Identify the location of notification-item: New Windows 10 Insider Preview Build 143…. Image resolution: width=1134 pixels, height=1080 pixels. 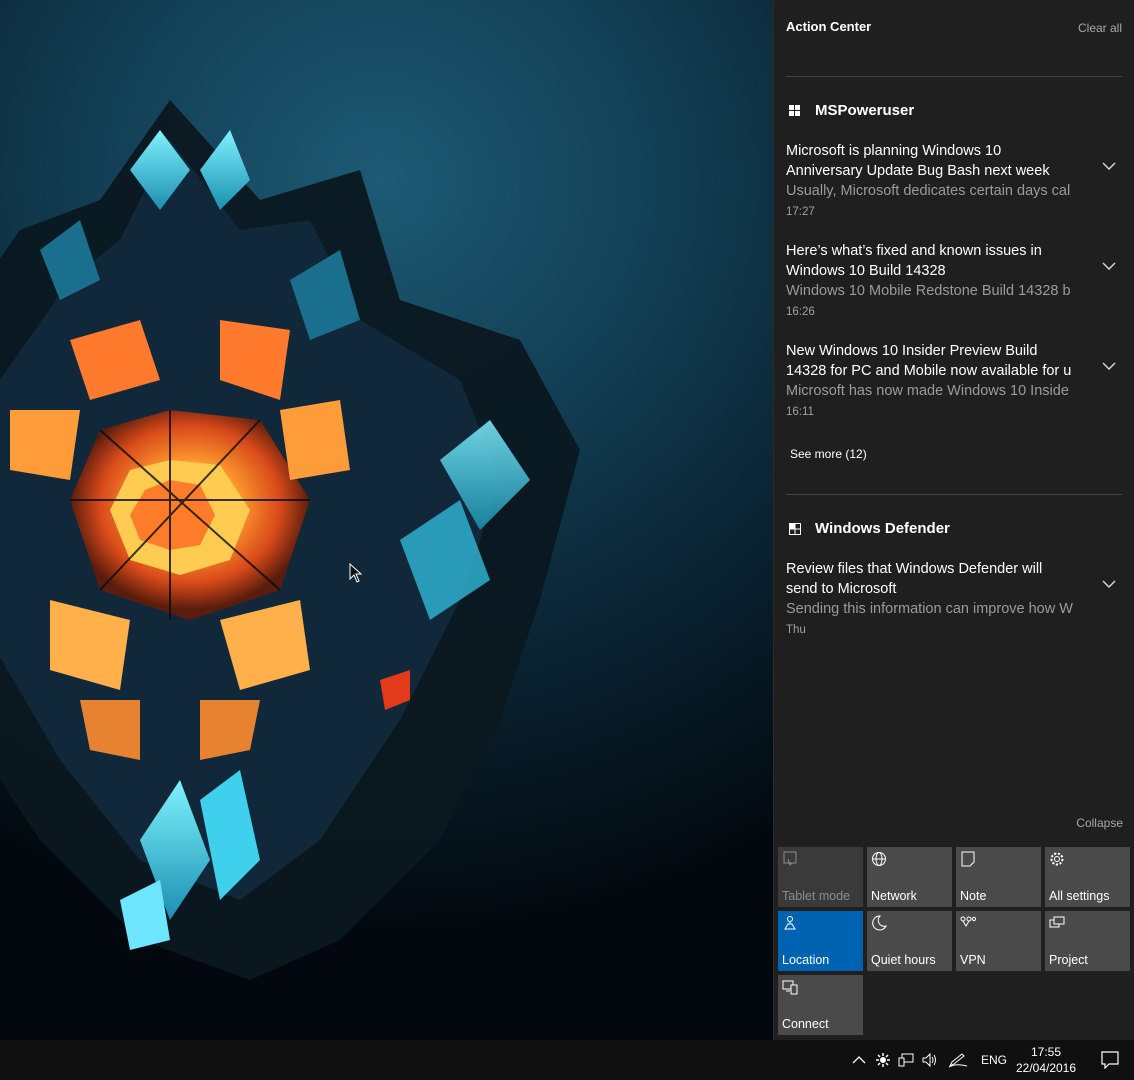
(951, 379).